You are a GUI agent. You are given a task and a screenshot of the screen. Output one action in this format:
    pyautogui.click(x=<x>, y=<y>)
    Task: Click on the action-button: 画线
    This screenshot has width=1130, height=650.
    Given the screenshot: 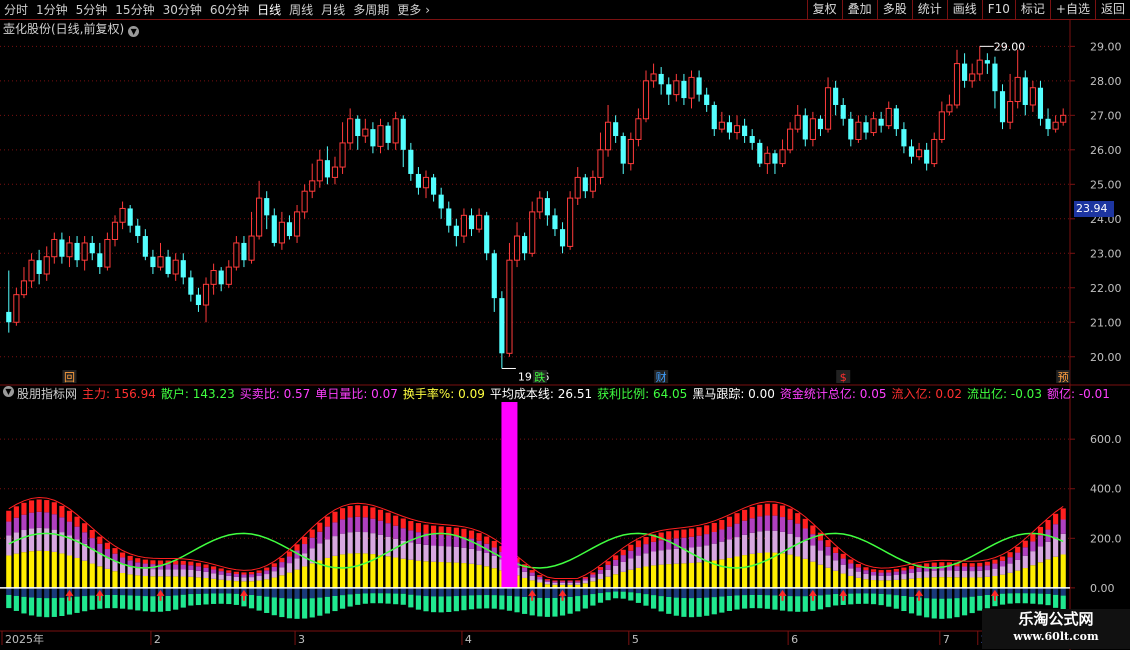 What is the action you would take?
    pyautogui.click(x=964, y=10)
    